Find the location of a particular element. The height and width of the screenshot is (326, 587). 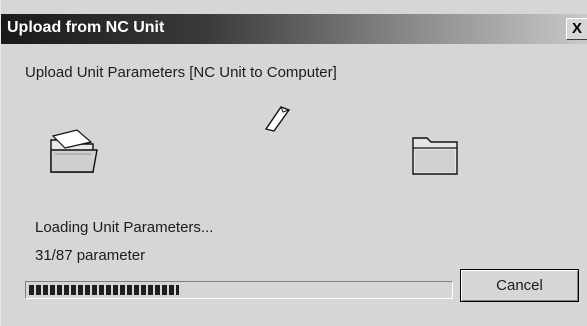

progress-bar is located at coordinates (239, 290).